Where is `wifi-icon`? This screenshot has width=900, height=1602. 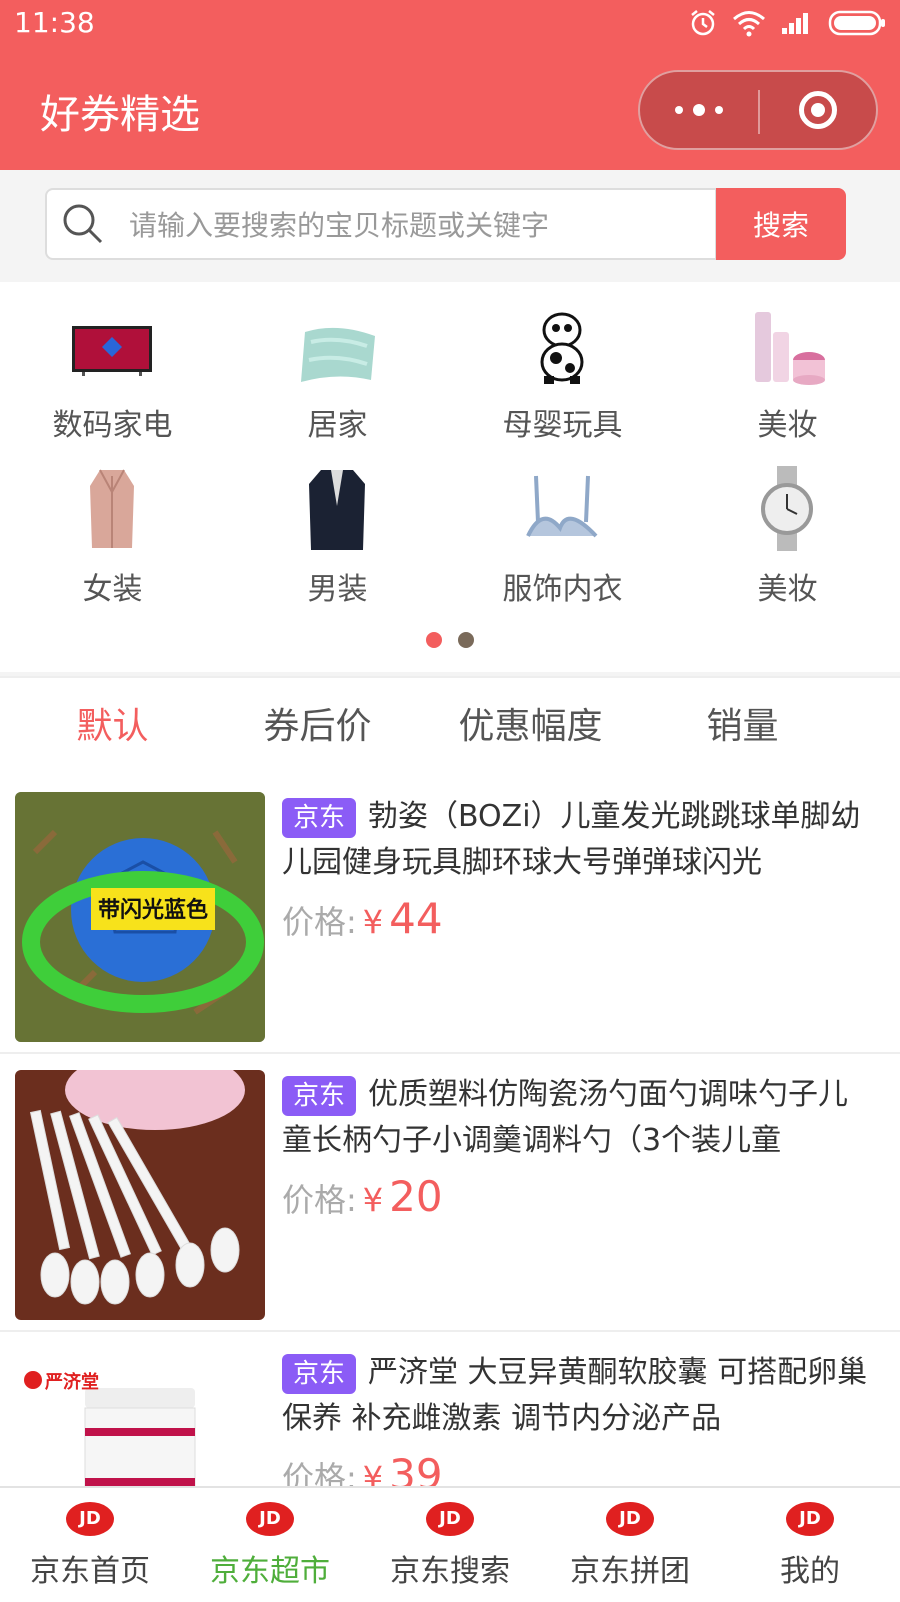
wifi-icon is located at coordinates (749, 24).